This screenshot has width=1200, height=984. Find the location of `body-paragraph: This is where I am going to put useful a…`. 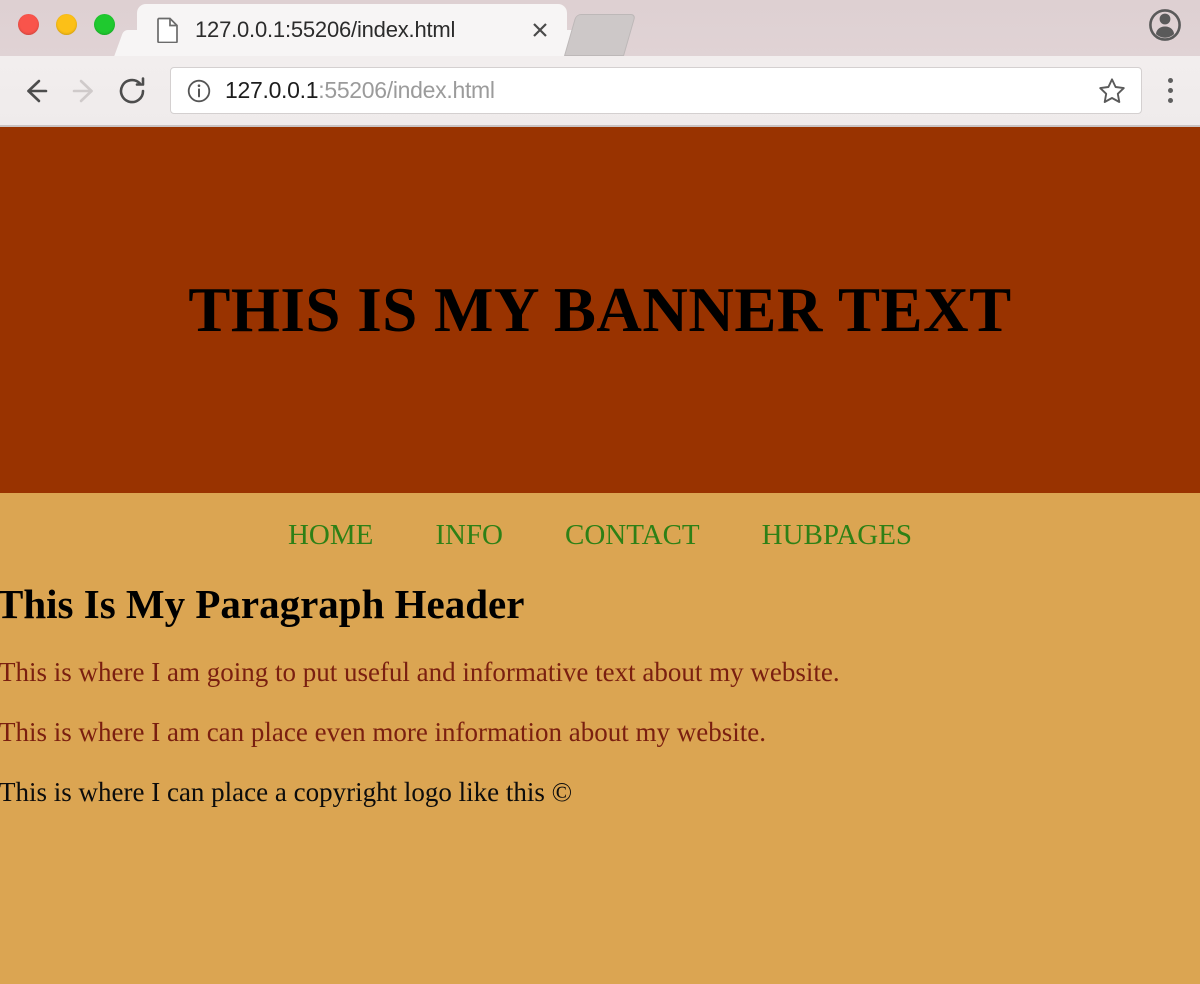

body-paragraph: This is where I am going to put useful a… is located at coordinates (420, 672).